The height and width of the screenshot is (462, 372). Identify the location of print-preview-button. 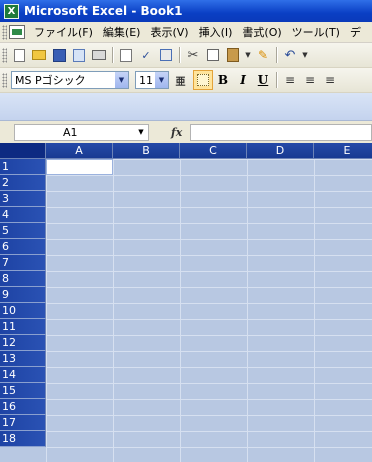
(126, 55).